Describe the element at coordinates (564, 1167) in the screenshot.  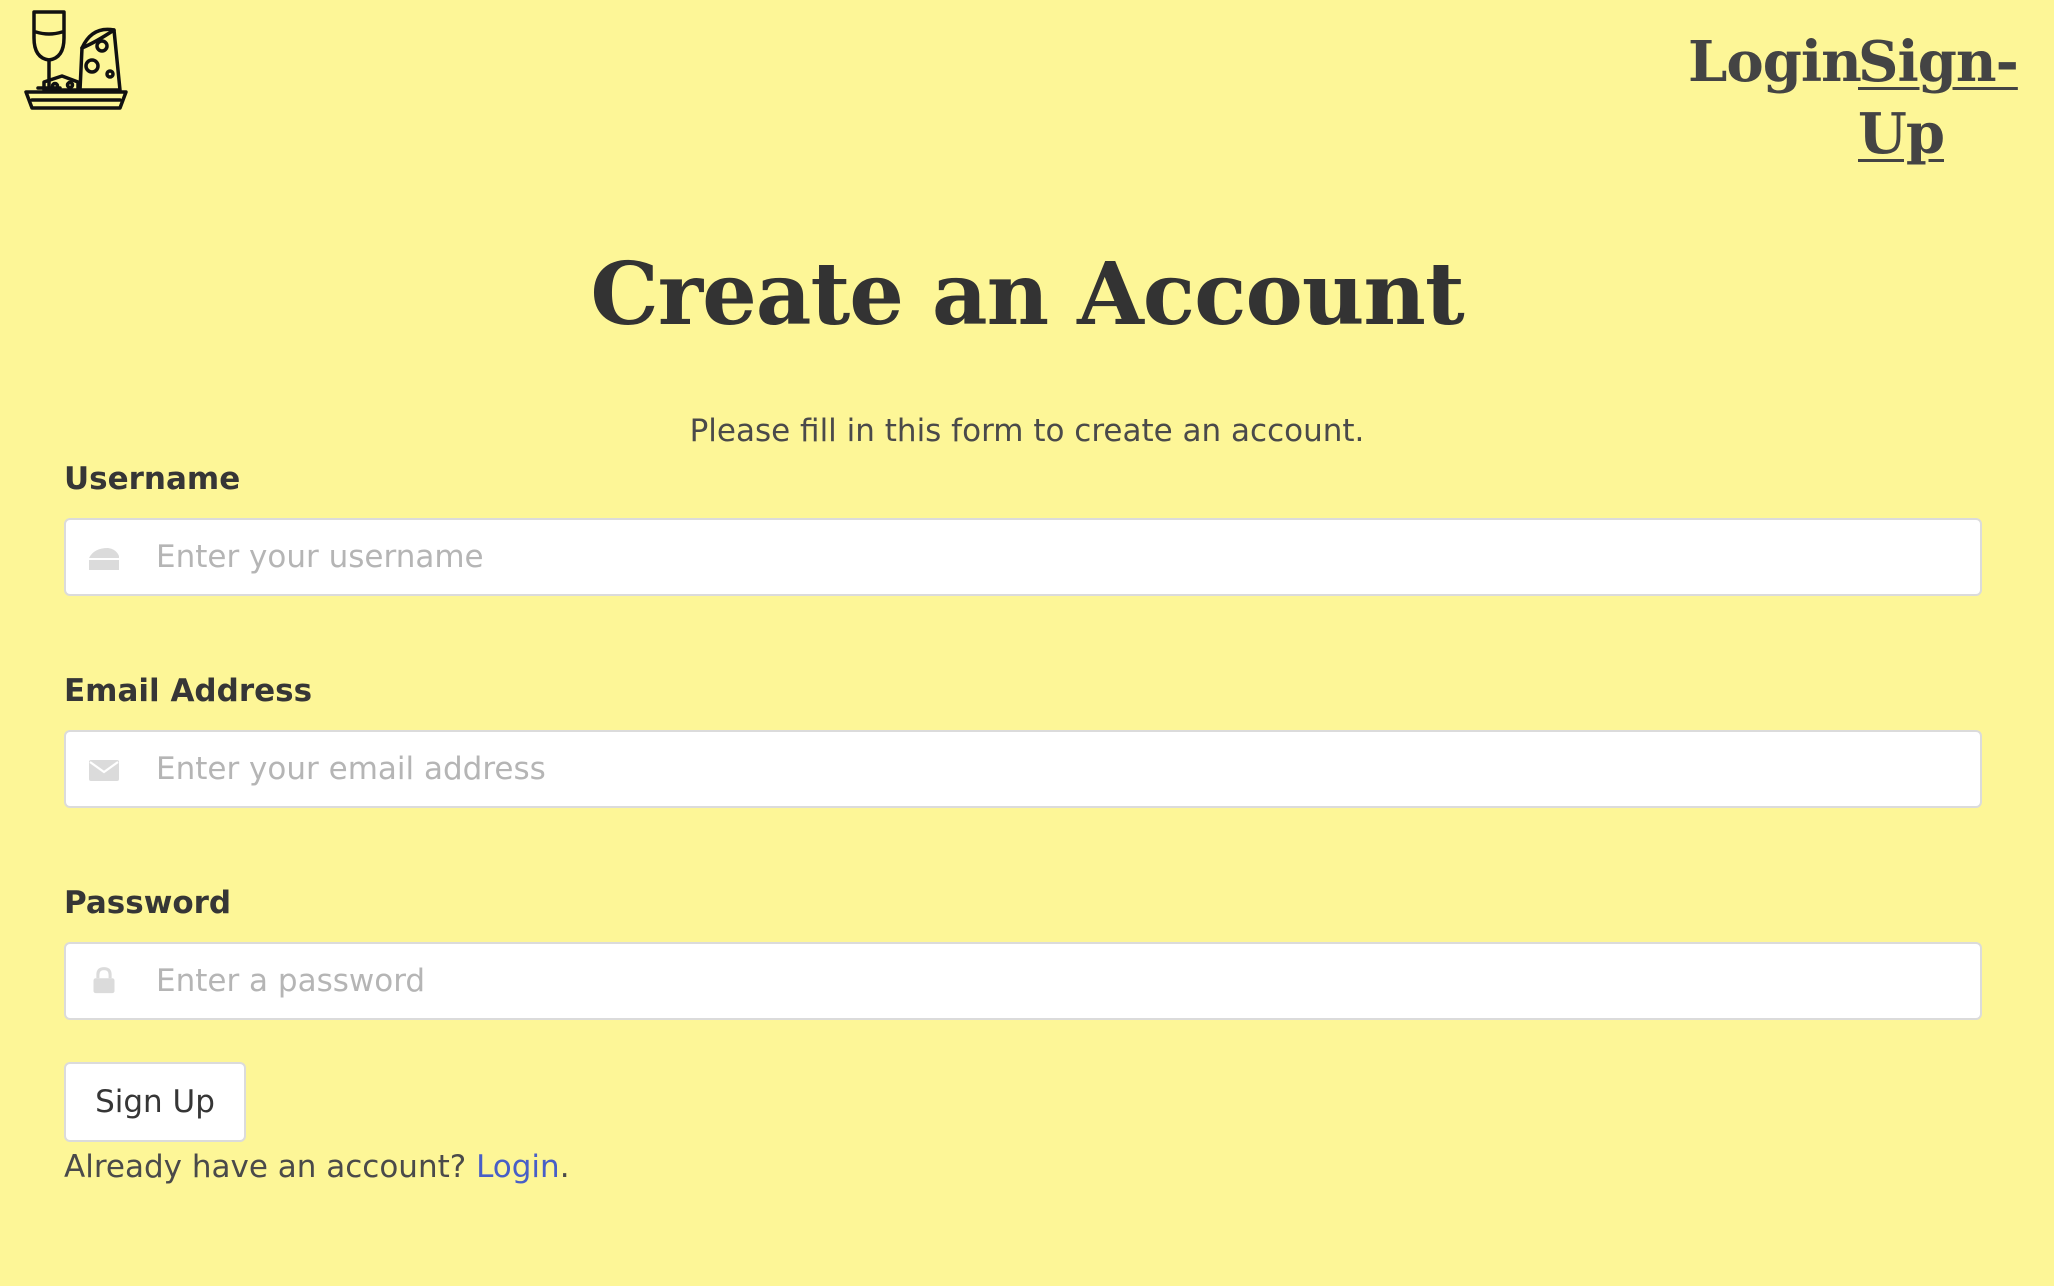
I see `login-prompt-suffix: .` at that location.